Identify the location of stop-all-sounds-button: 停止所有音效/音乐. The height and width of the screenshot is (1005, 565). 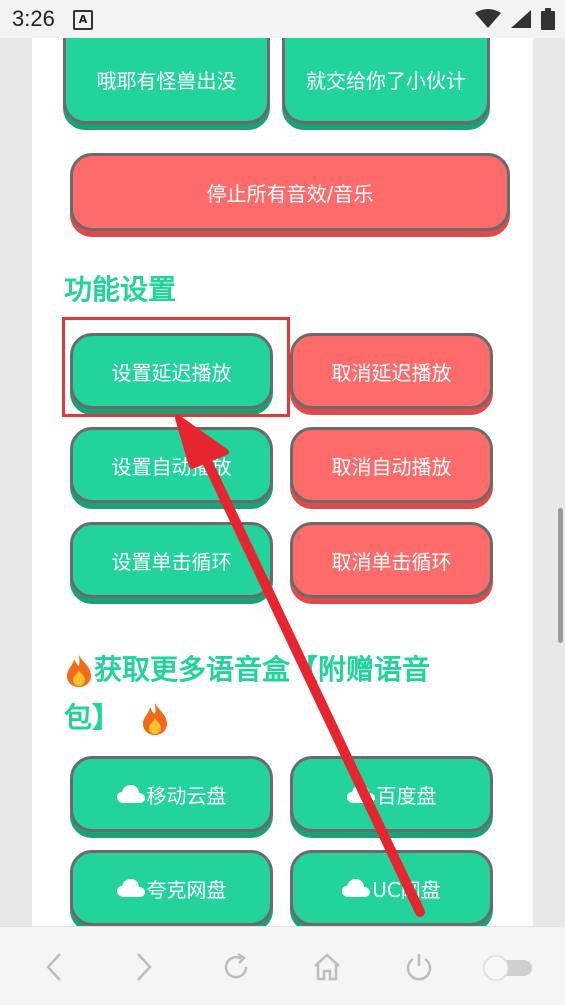
(290, 192).